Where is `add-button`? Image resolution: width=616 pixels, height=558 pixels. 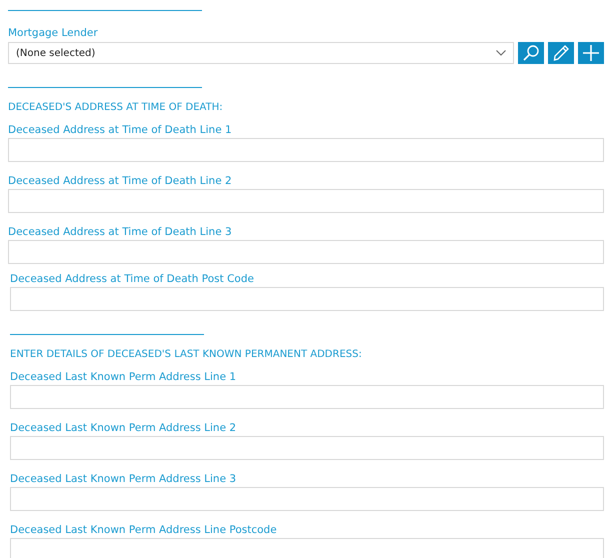 add-button is located at coordinates (591, 53).